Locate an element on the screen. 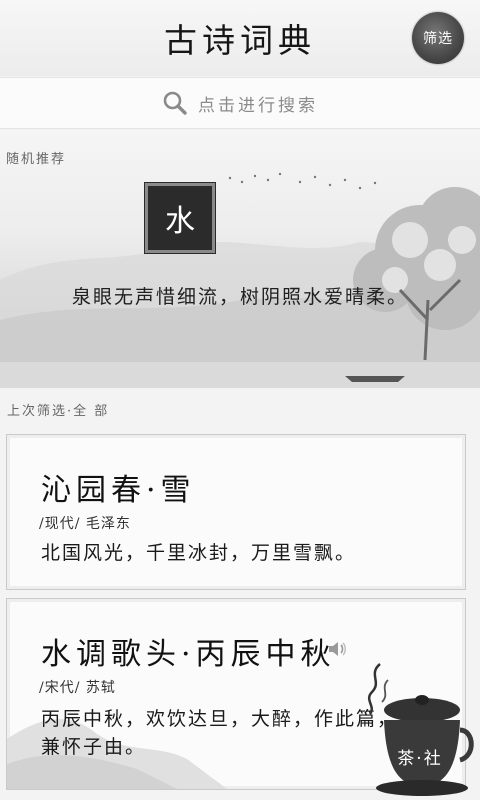  poem-author: /宋代/ 苏轼 is located at coordinates (77, 688).